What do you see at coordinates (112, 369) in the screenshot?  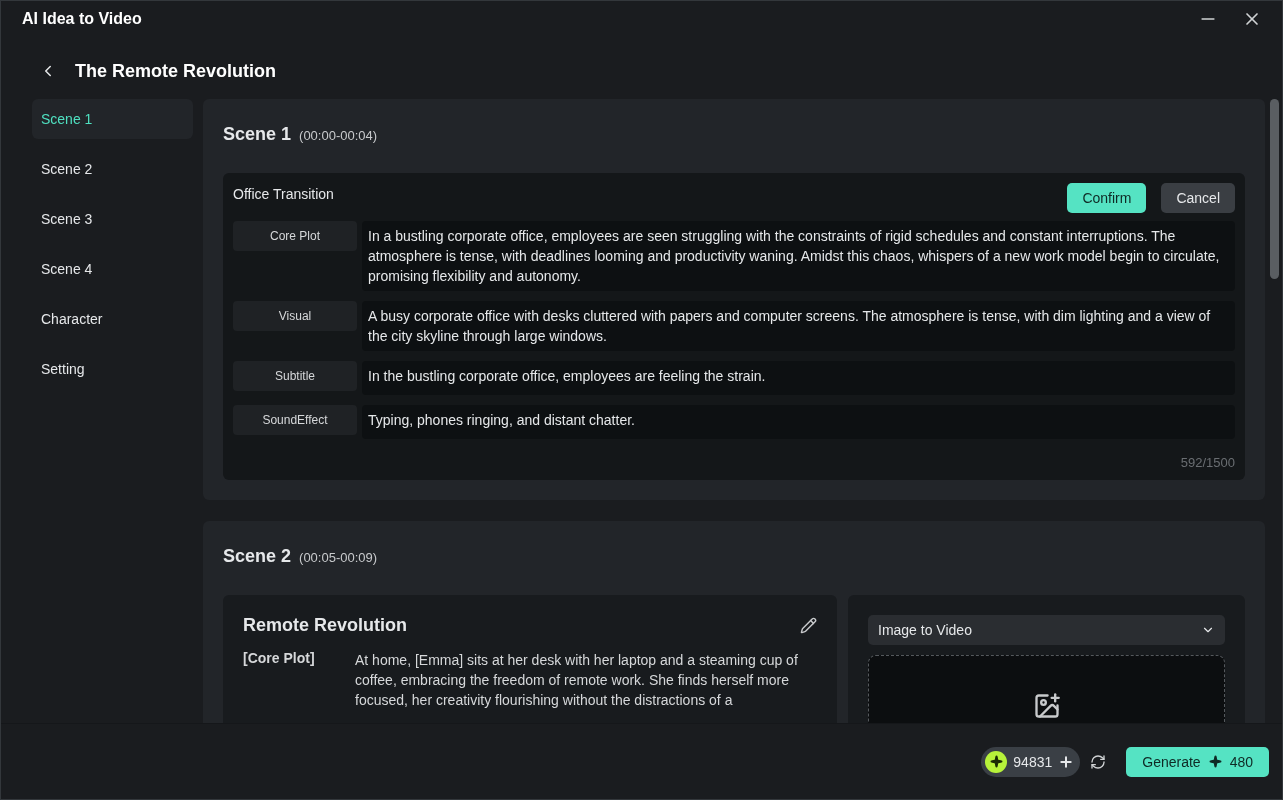 I see `sidebar-item: Setting` at bounding box center [112, 369].